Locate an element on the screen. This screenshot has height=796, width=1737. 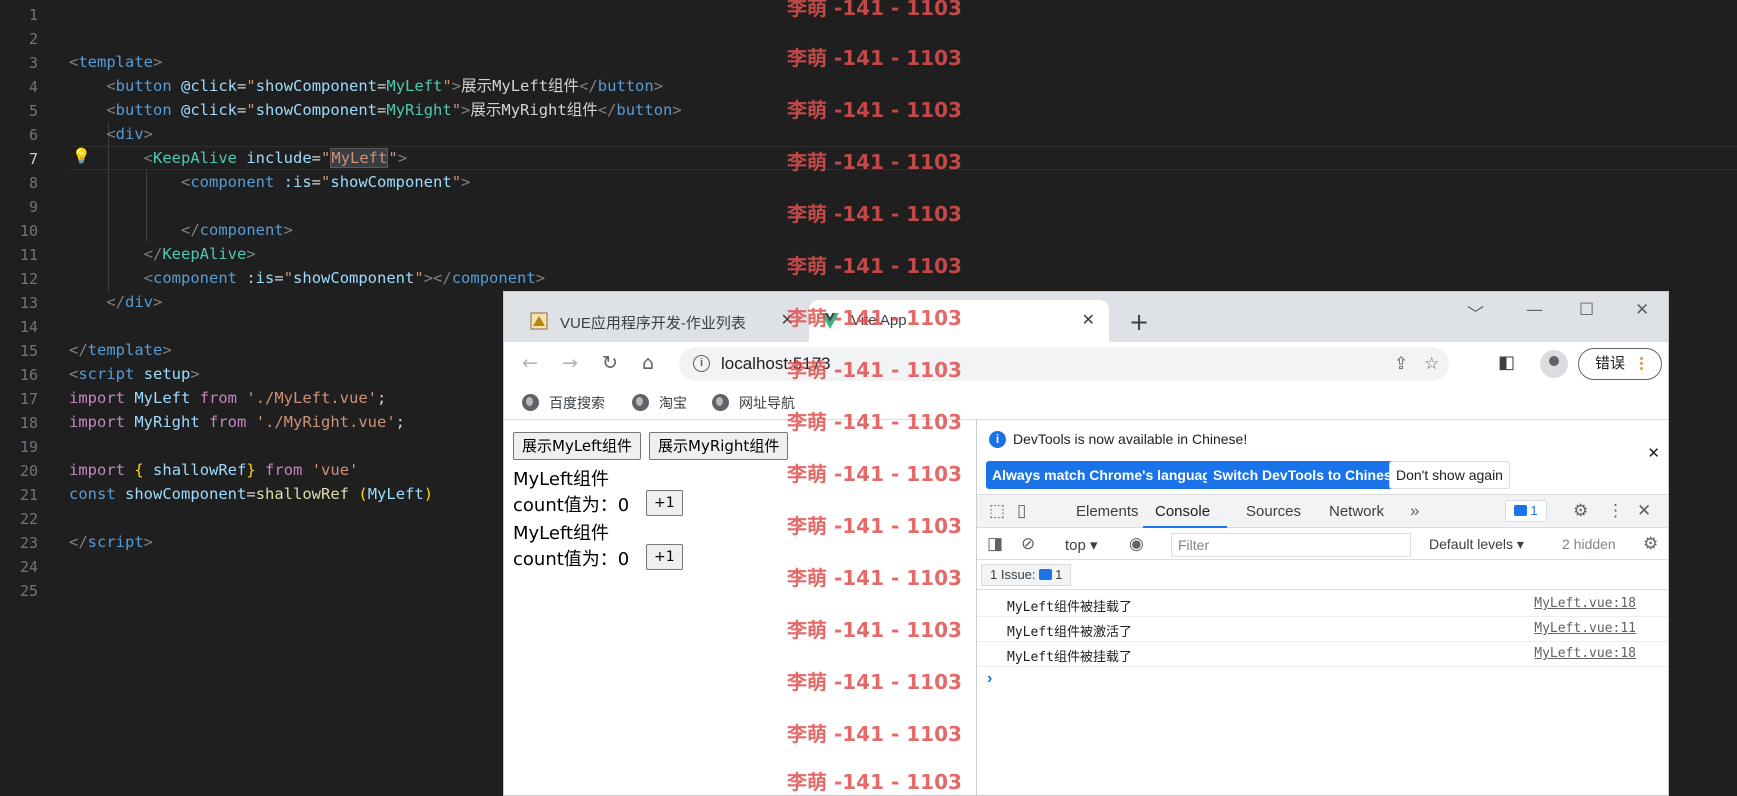
code-line: </template> is located at coordinates (120, 350).